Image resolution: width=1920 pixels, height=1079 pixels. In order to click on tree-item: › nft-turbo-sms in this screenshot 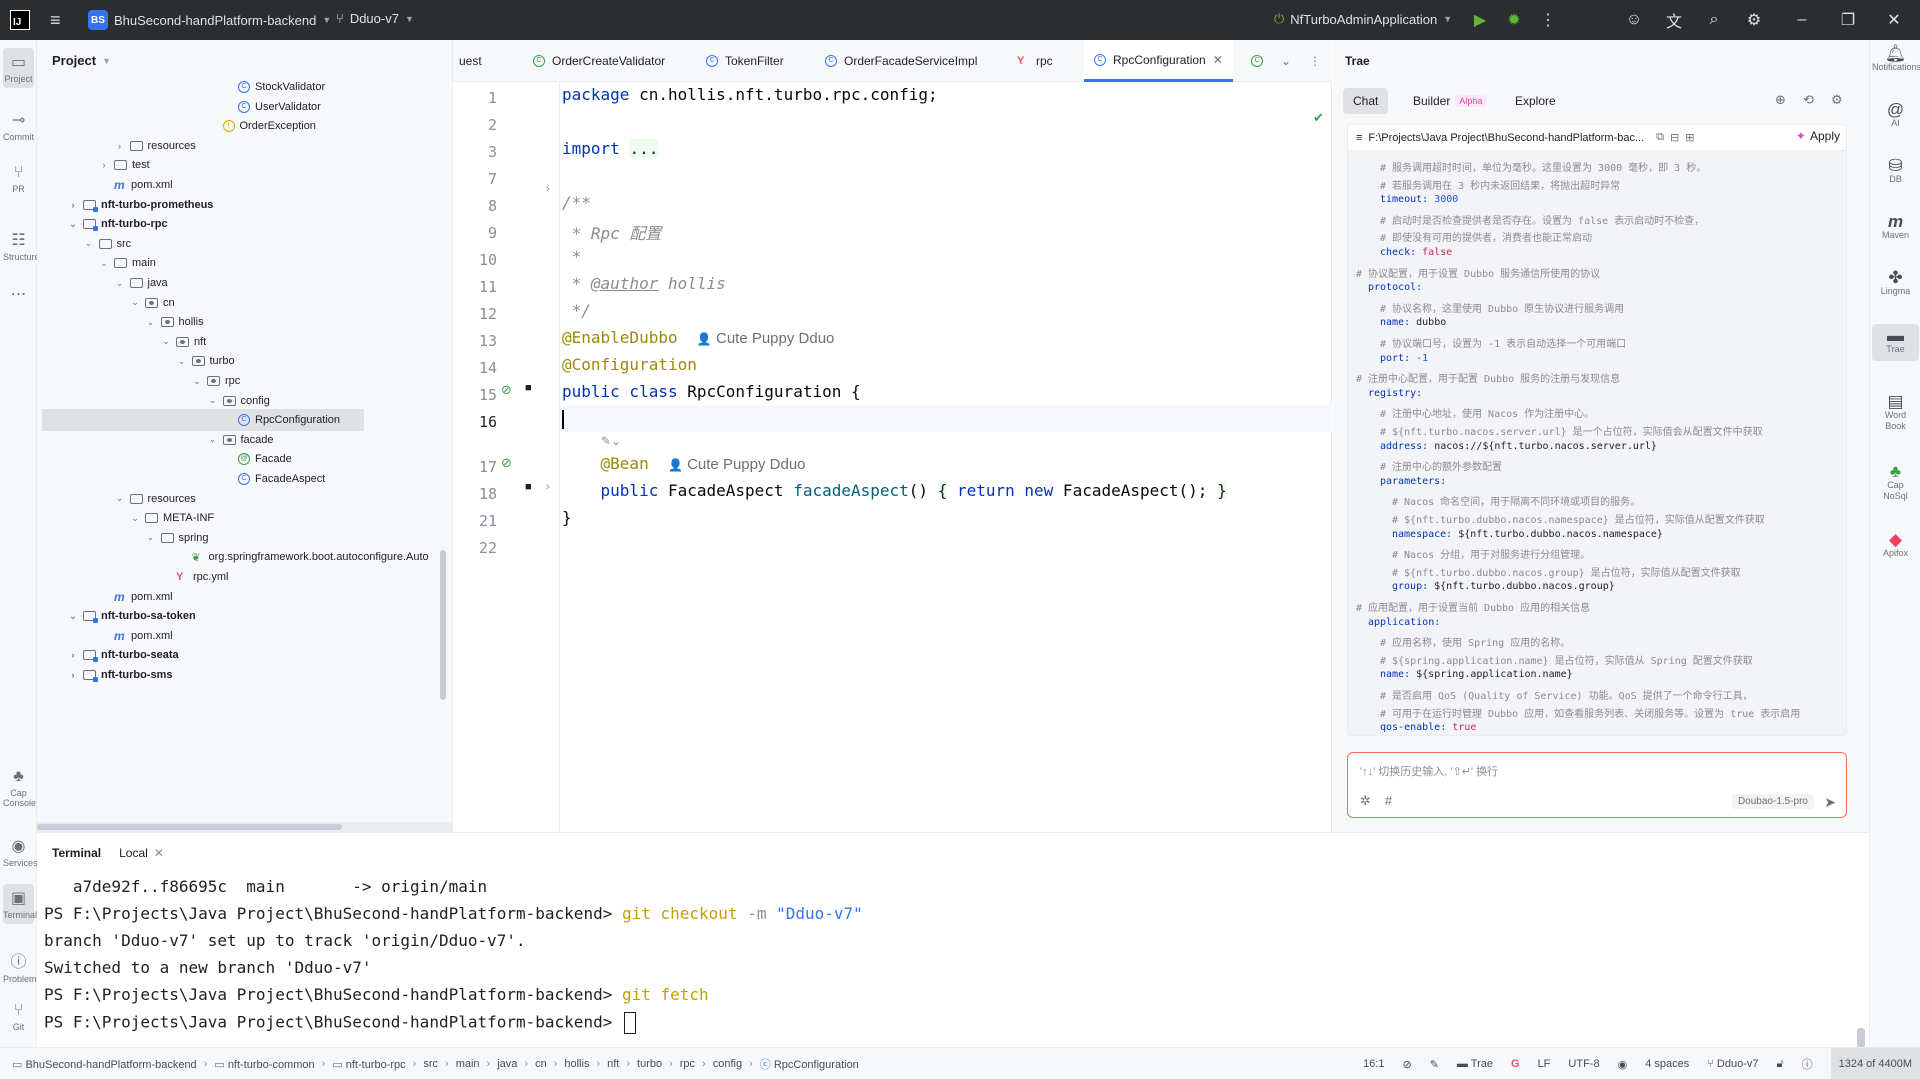, I will do `click(105, 675)`.